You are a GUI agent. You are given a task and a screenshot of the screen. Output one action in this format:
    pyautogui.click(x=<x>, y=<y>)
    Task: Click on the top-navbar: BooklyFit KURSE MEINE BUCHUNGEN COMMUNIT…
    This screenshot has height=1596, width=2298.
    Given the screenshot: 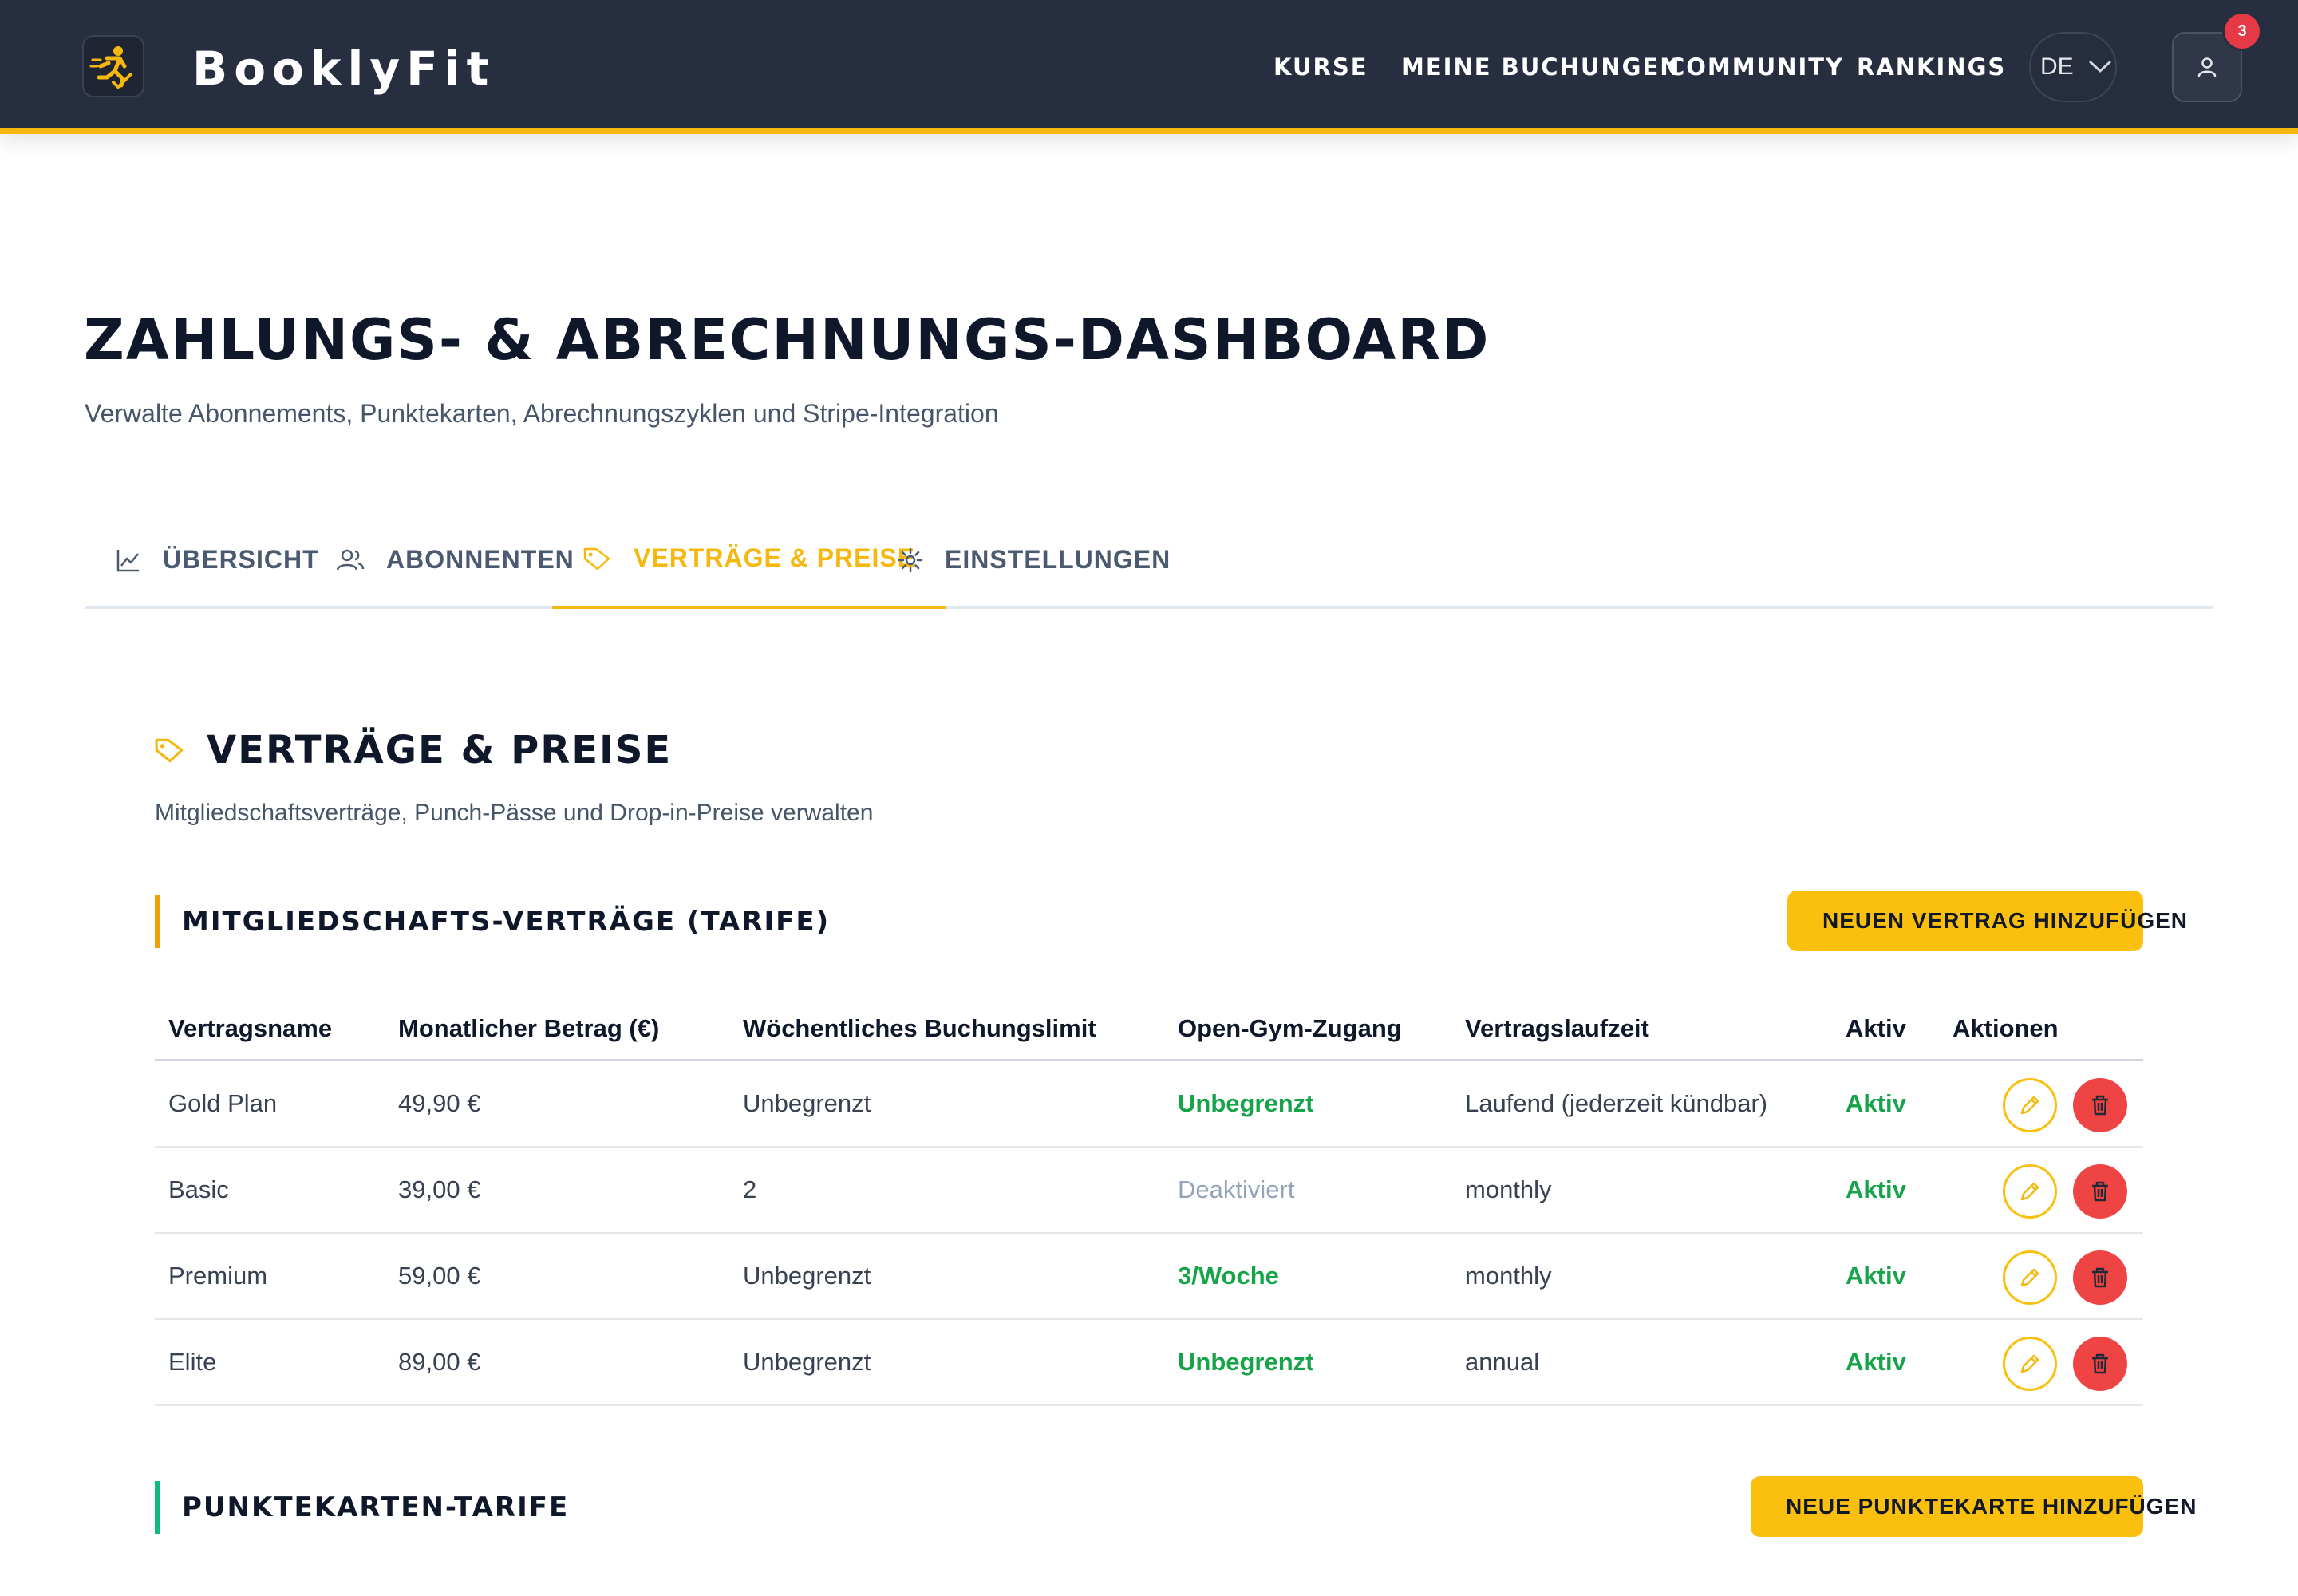 What is the action you would take?
    pyautogui.click(x=1149, y=67)
    